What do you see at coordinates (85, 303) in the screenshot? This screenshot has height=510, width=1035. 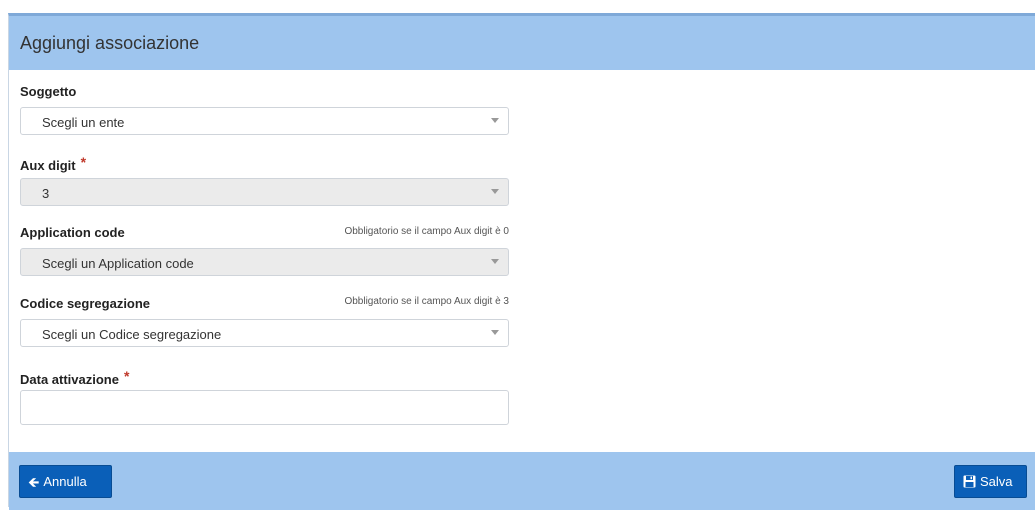 I see `codice-segregazione-label: Codice segregazione` at bounding box center [85, 303].